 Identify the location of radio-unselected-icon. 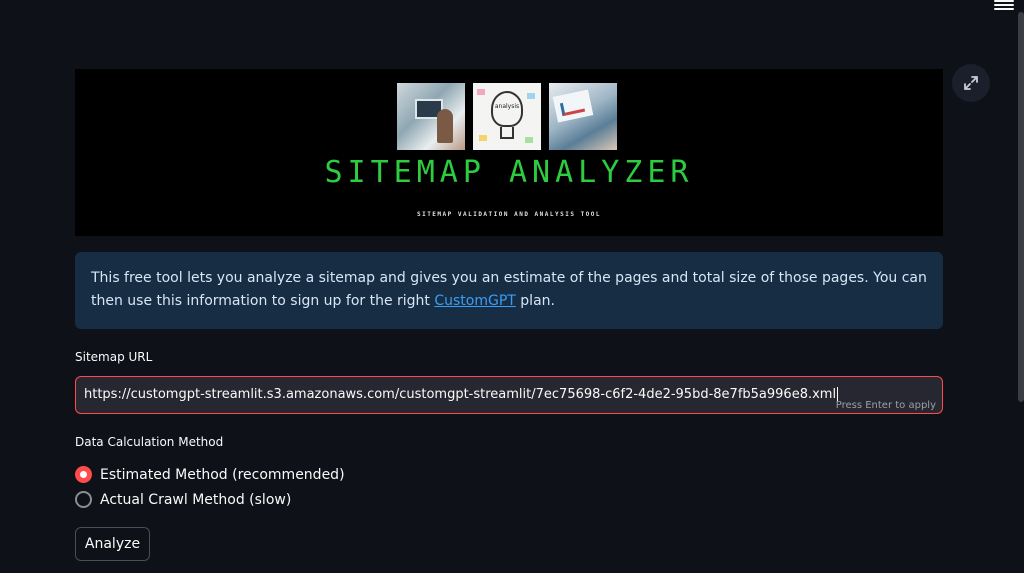
(83, 499).